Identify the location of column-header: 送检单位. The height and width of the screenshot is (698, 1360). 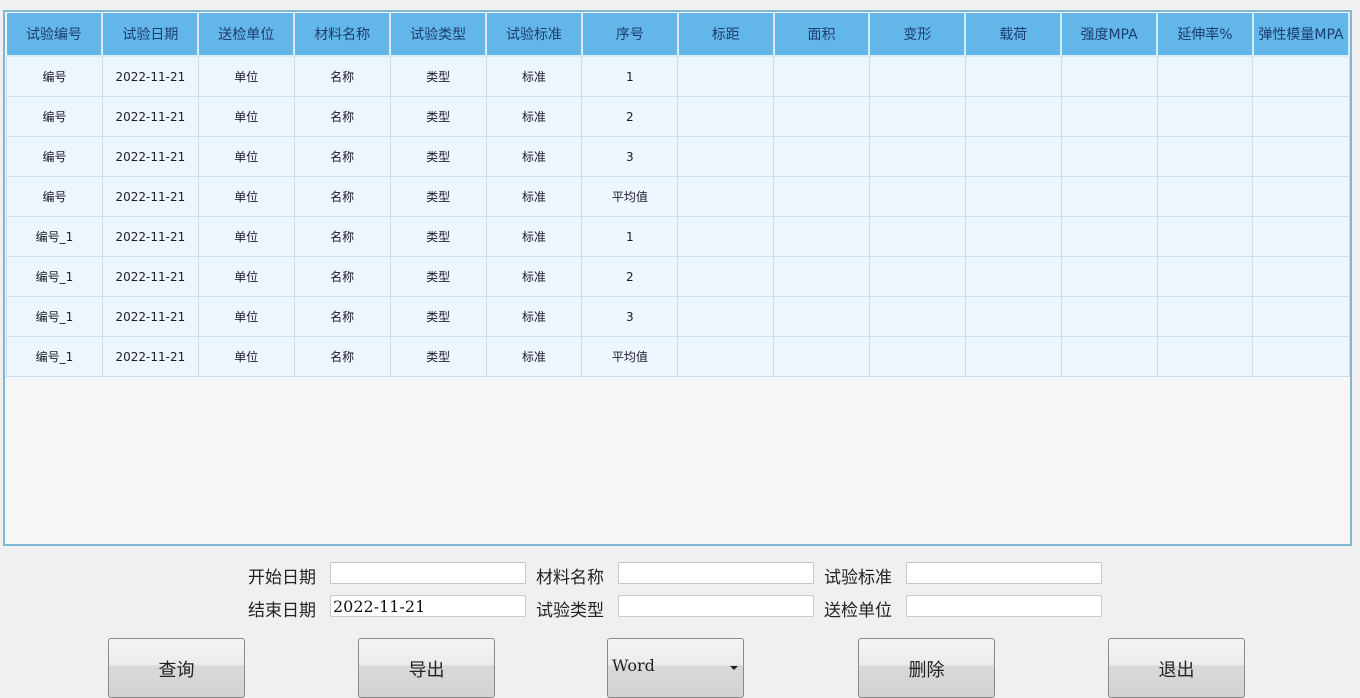
(246, 35).